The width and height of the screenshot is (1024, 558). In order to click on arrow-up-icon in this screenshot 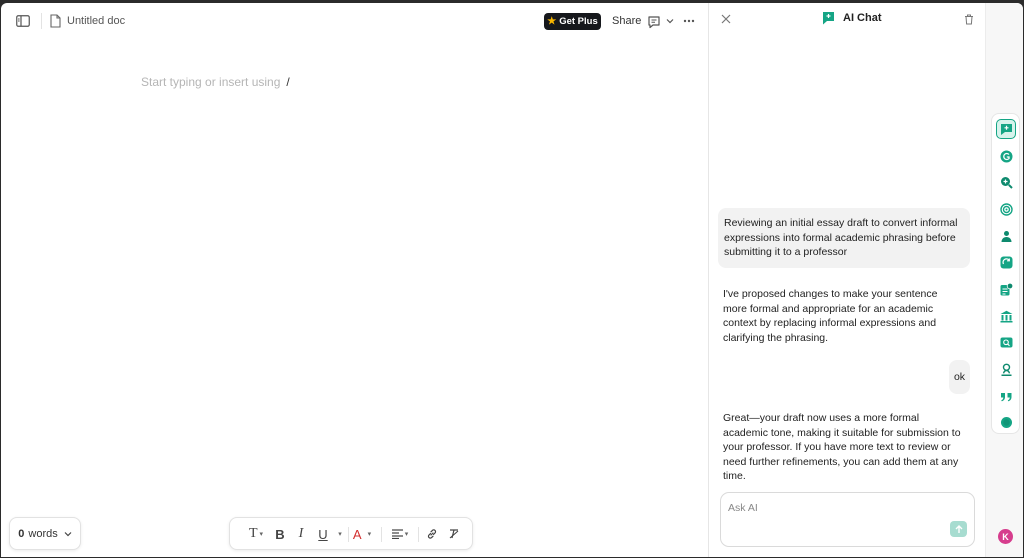, I will do `click(958, 528)`.